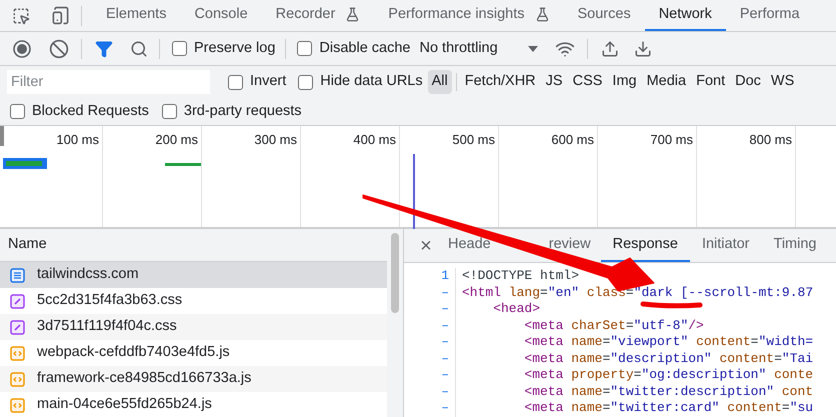 This screenshot has width=836, height=417. I want to click on time-tick-label: 400 ms, so click(374, 140).